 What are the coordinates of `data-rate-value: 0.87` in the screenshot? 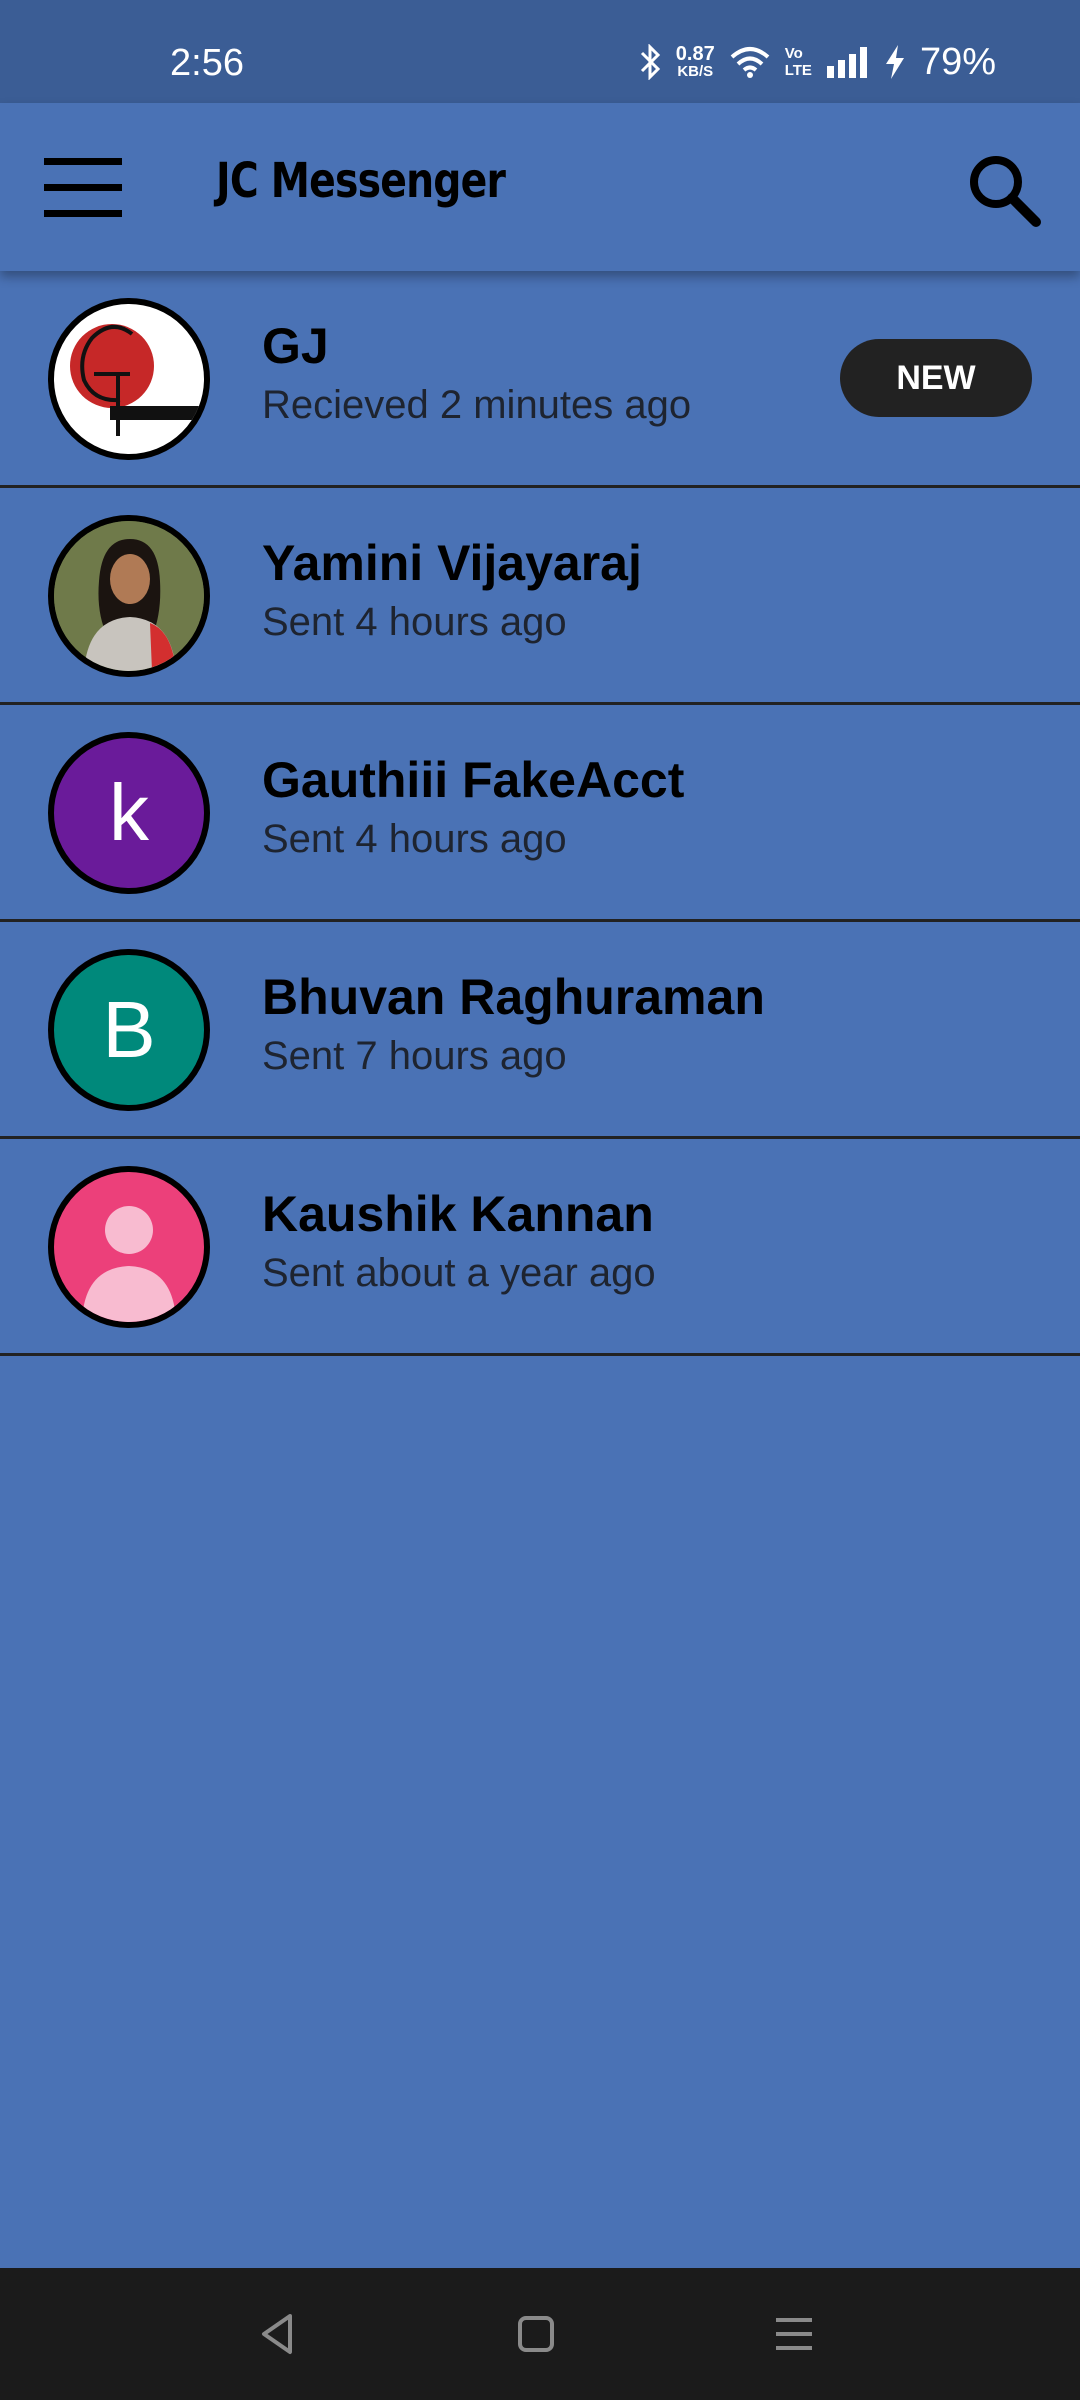 It's located at (695, 54).